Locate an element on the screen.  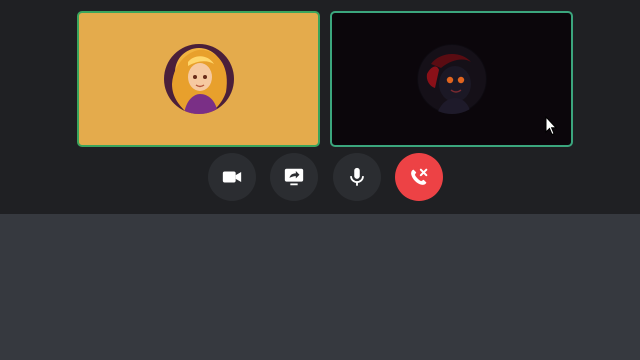
microphone-button is located at coordinates (357, 177).